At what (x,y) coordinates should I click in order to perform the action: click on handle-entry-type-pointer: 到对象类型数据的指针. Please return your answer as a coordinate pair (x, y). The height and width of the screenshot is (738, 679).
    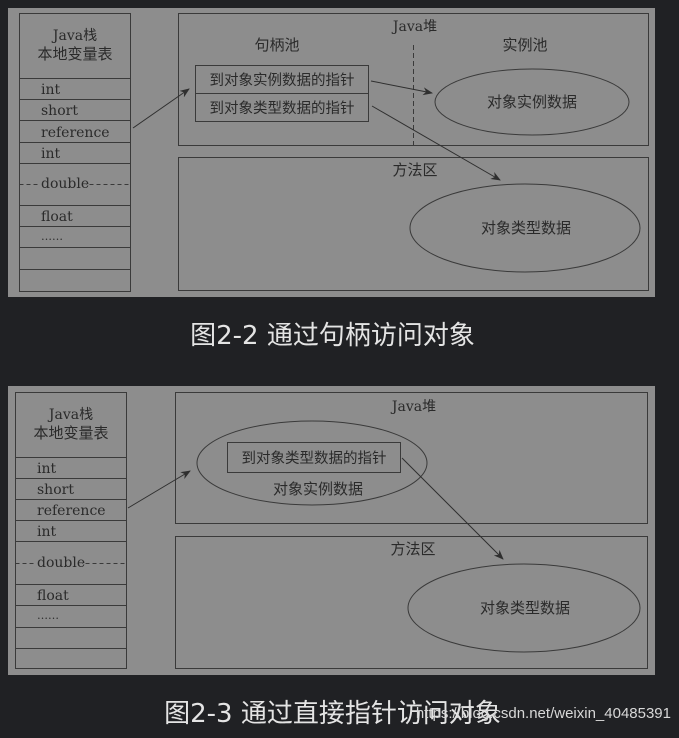
    Looking at the image, I should click on (282, 108).